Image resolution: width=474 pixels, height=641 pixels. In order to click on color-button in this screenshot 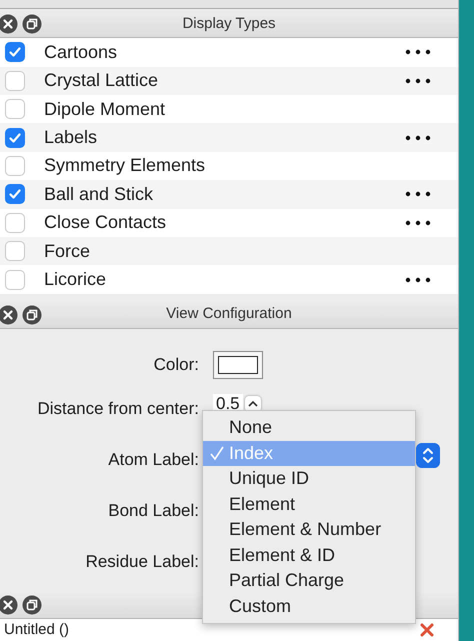, I will do `click(238, 364)`.